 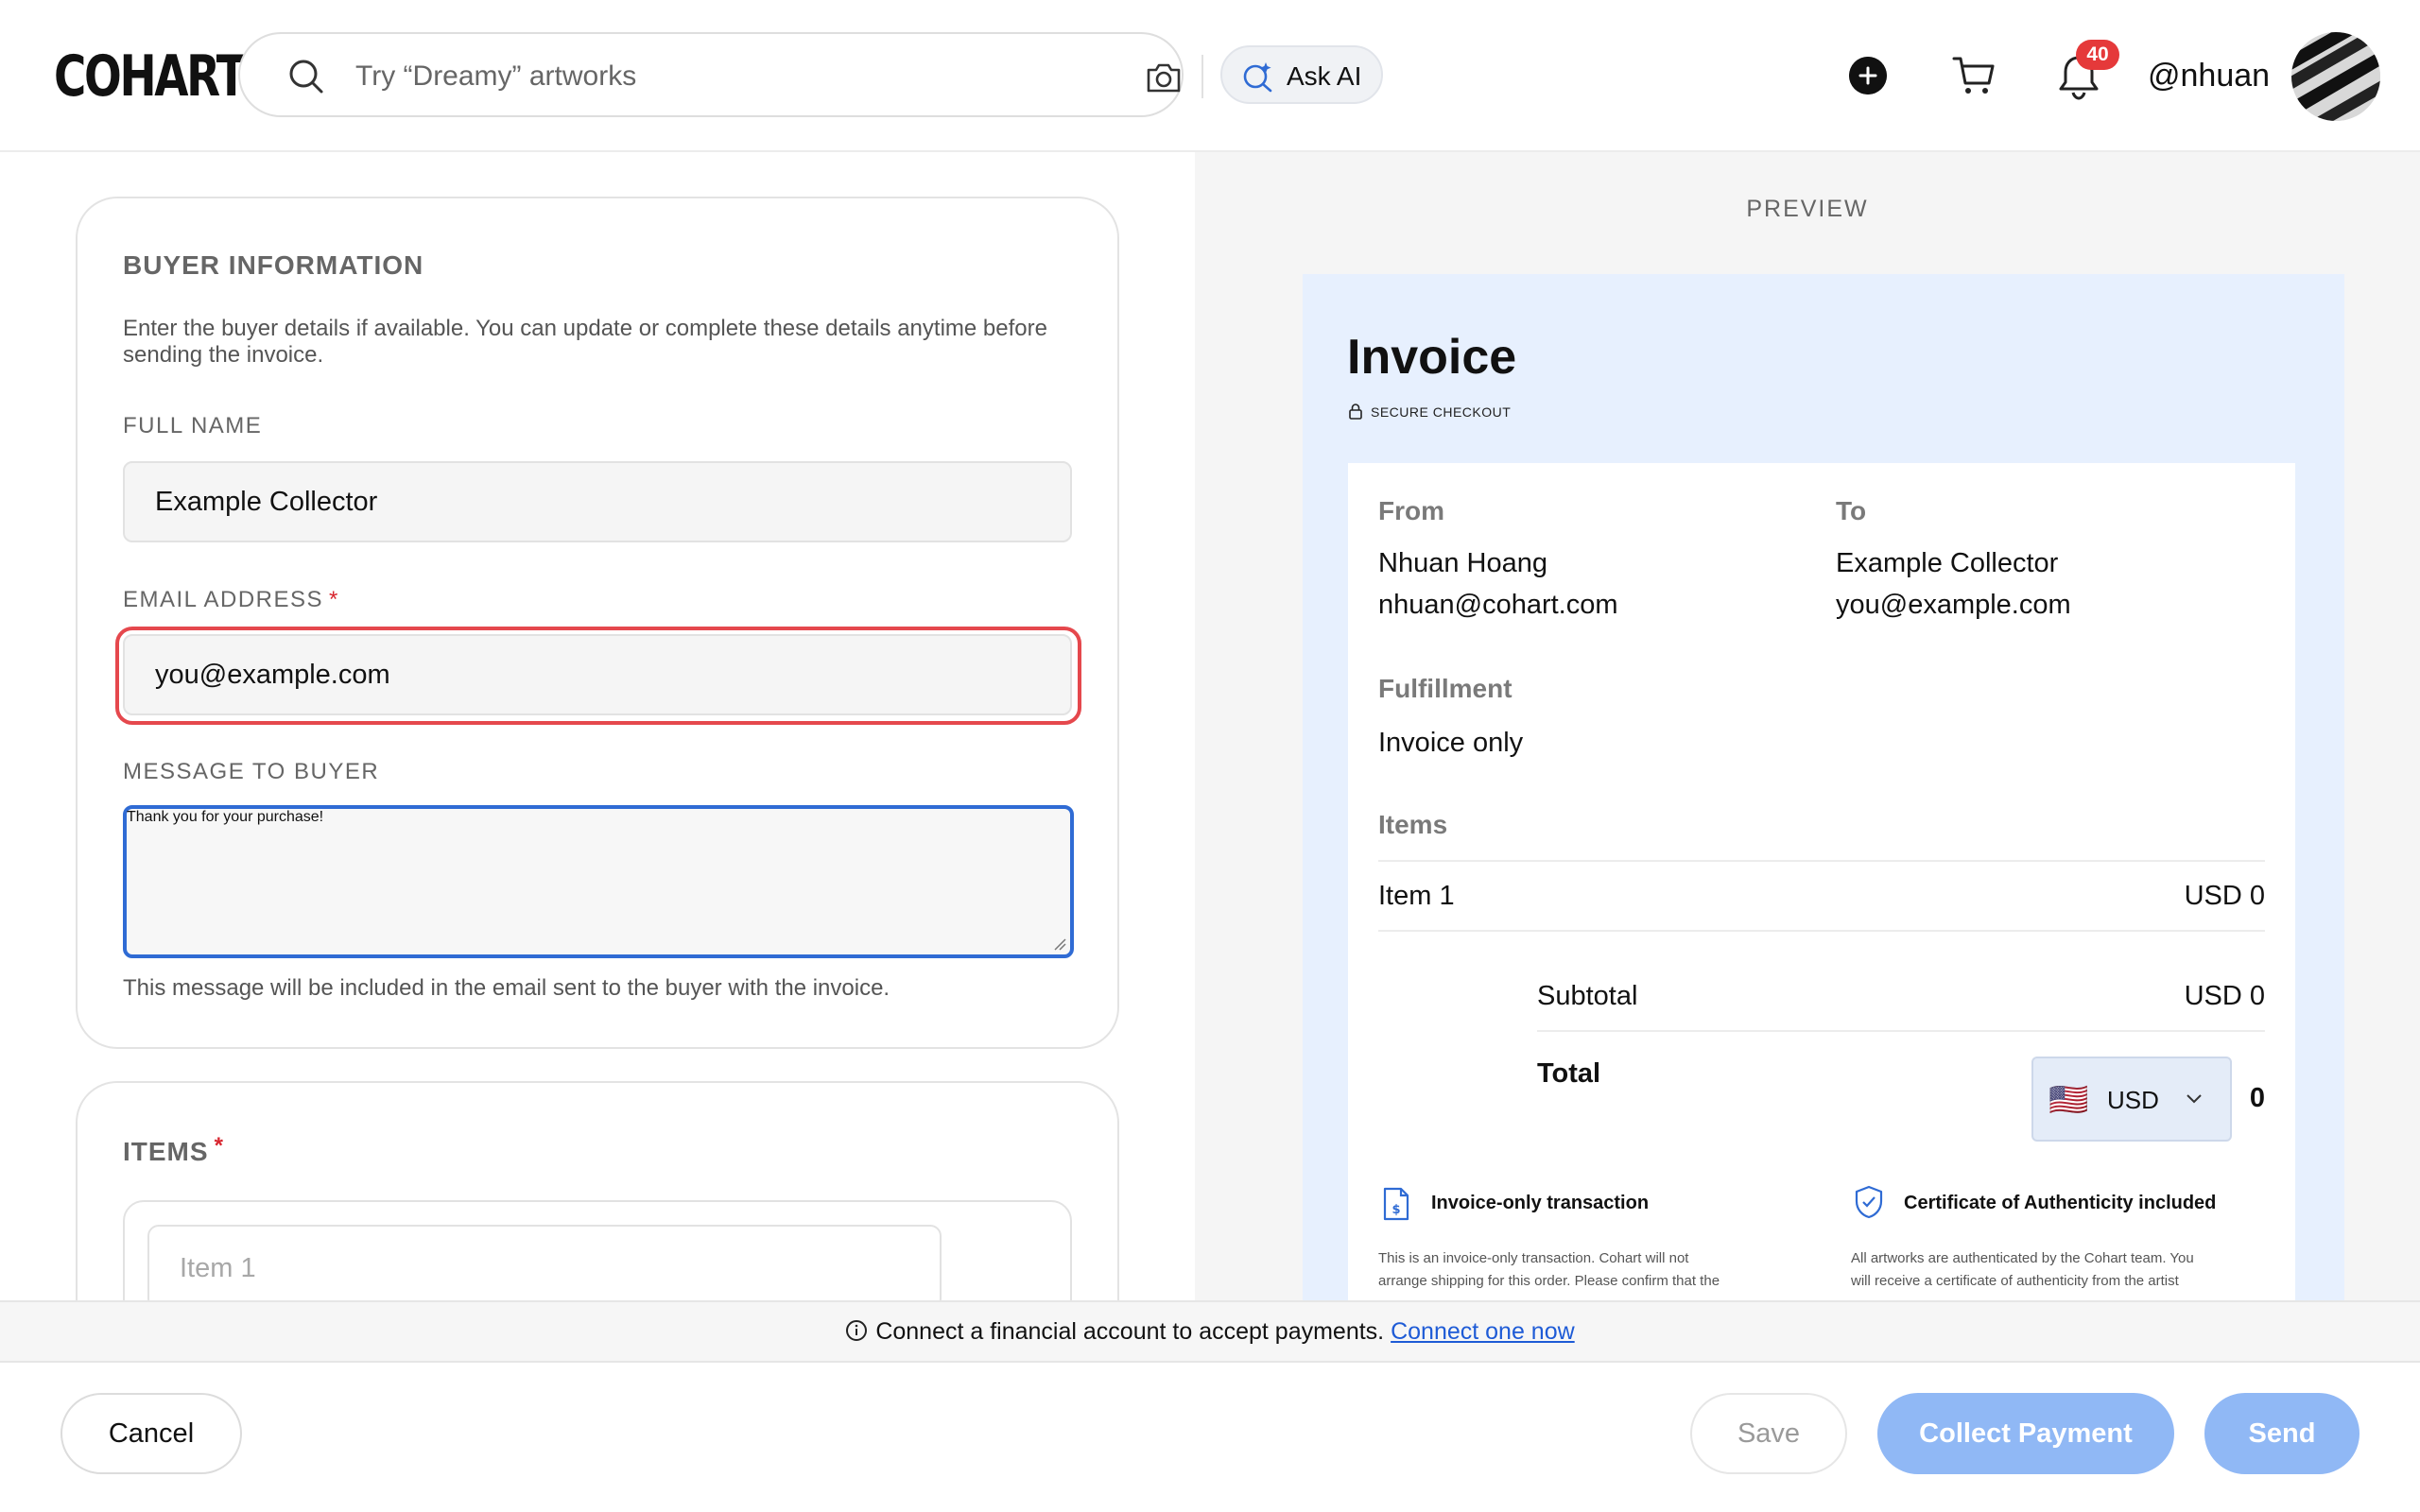 I want to click on feature-invoice-only-title: Invoice-only transaction, so click(x=1540, y=1203).